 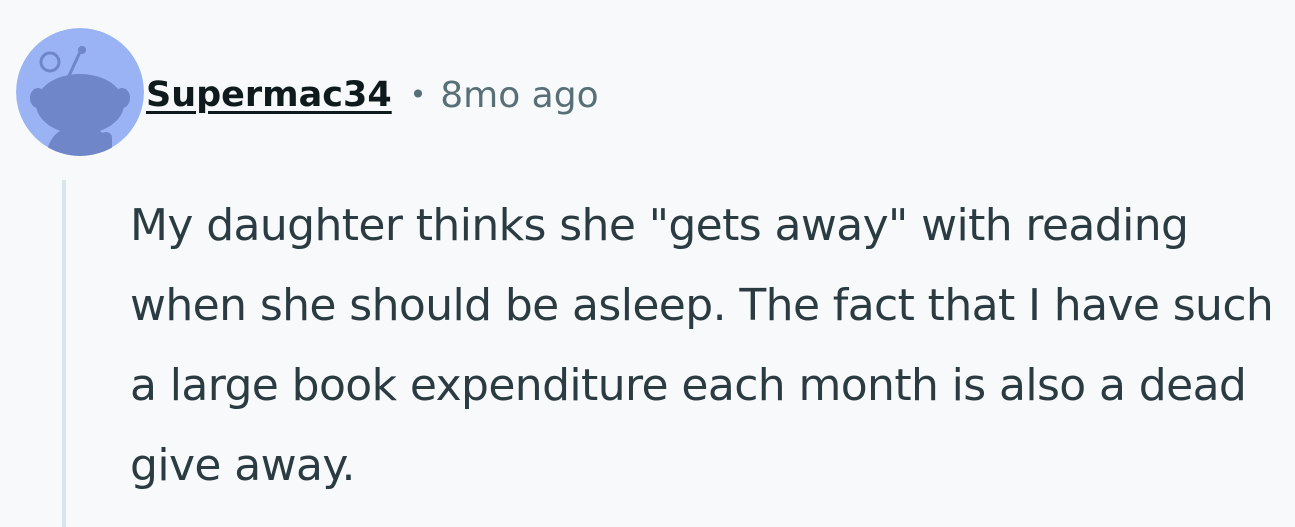 I want to click on author-link: Supermac34, so click(x=269, y=95).